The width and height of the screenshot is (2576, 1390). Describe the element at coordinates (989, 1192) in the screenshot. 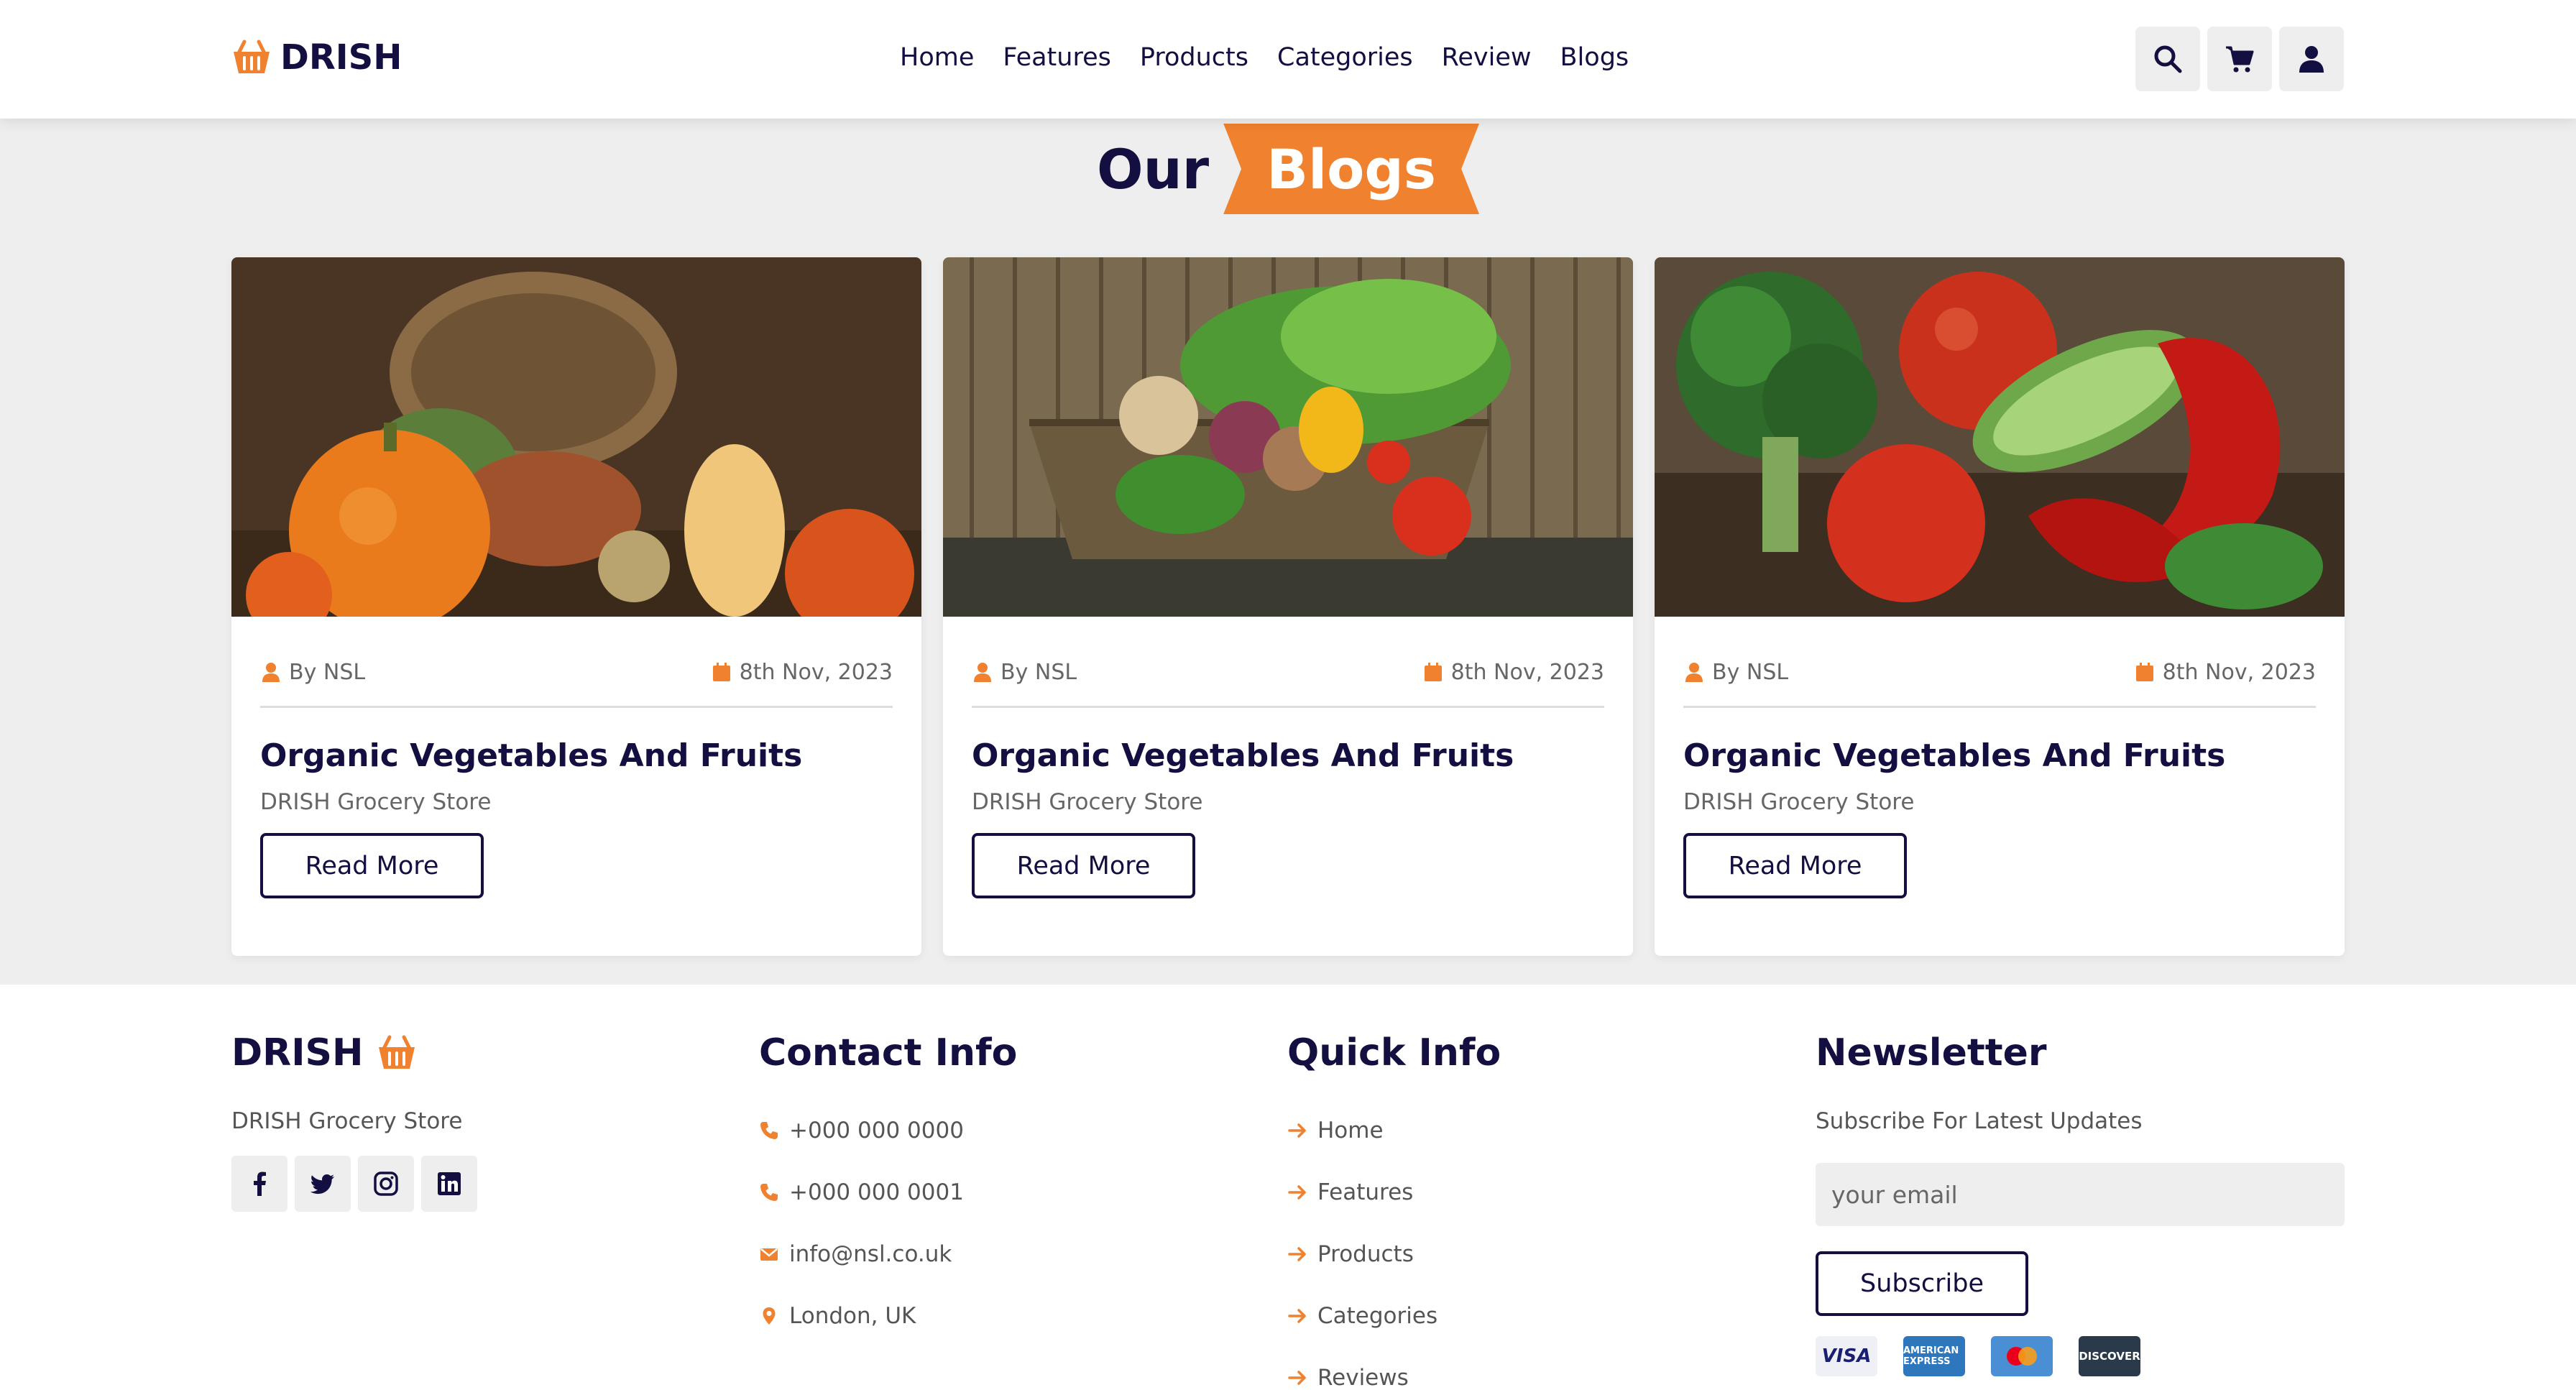

I see `contact-phone-2: +000 000 0001` at that location.